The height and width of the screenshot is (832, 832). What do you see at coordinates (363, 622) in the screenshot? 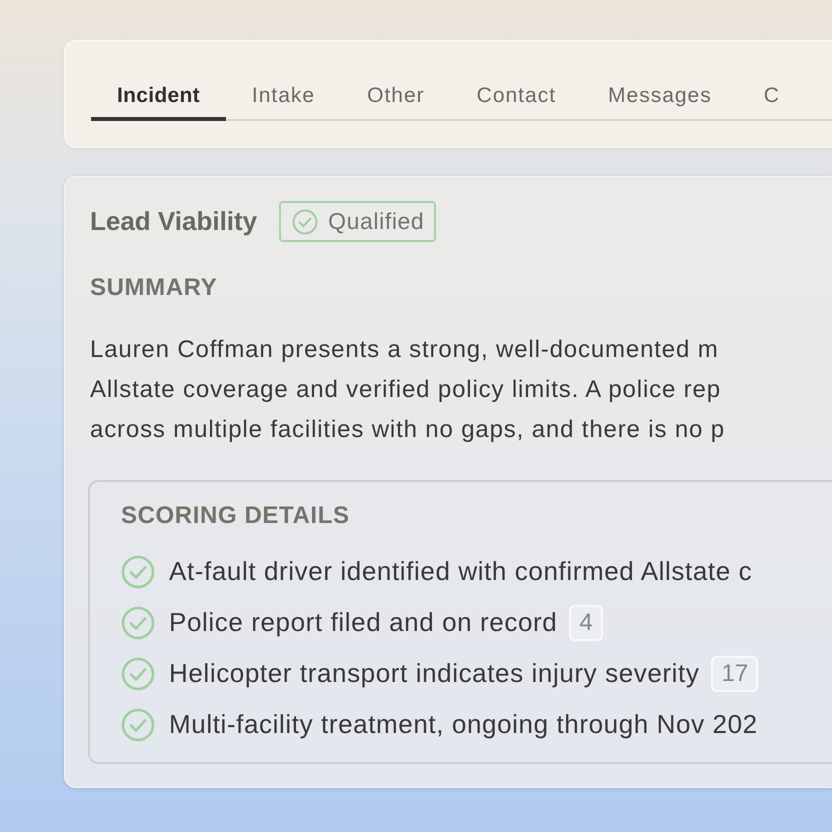
I see `criterion-text: Police report filed and on record` at bounding box center [363, 622].